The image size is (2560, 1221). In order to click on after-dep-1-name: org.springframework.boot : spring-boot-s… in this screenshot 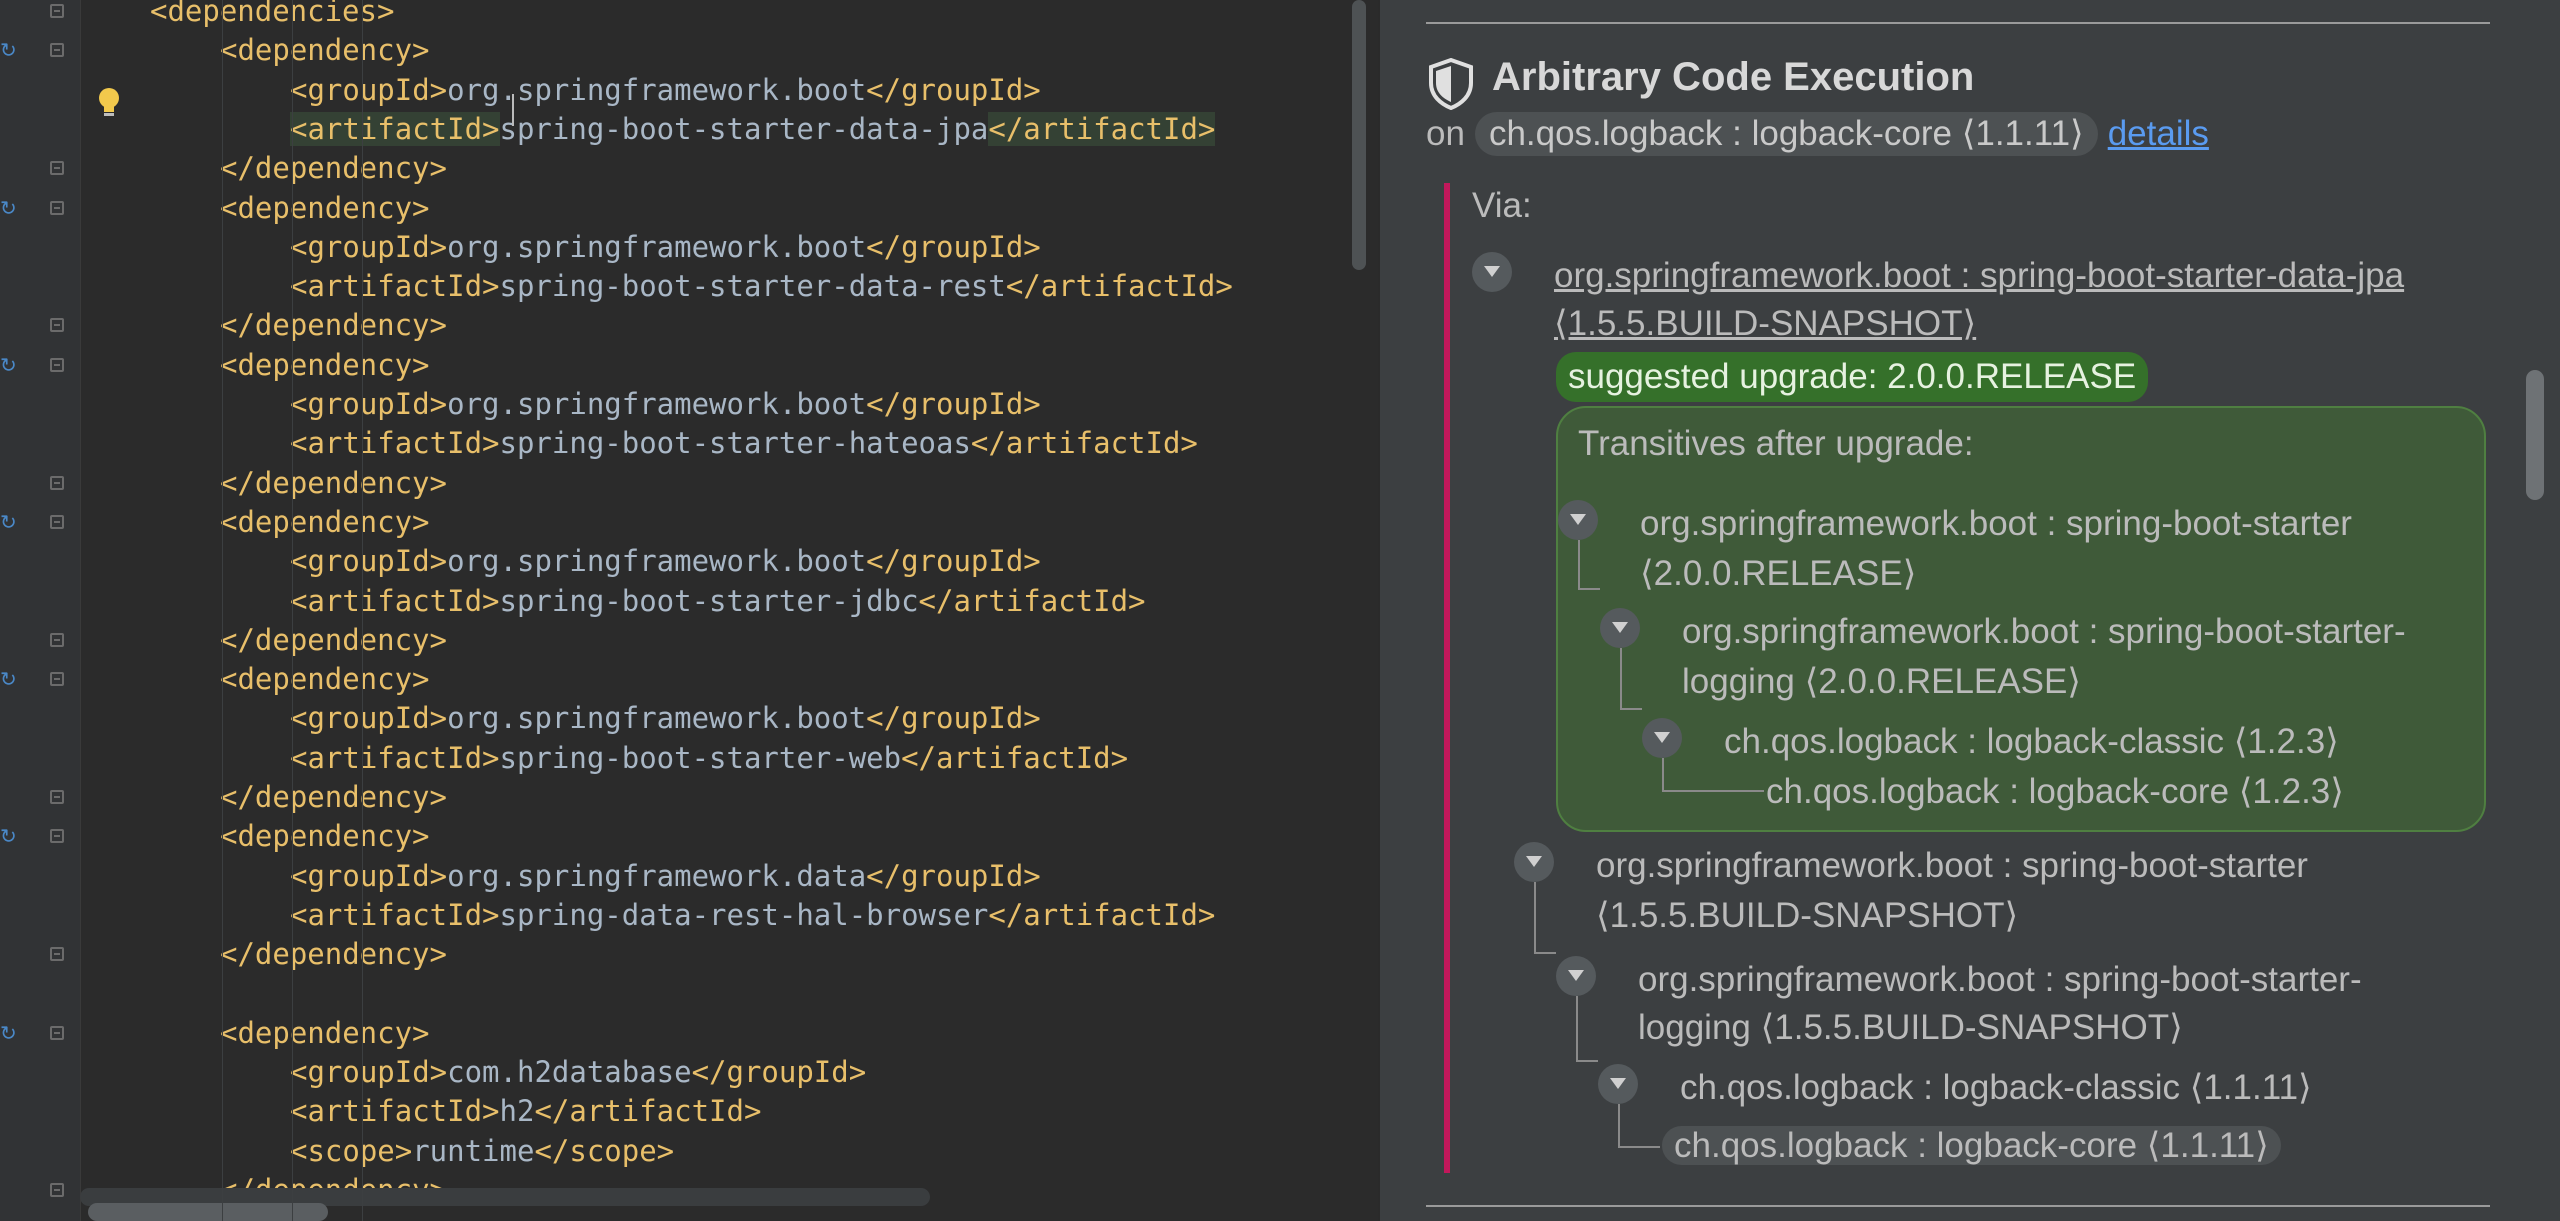, I will do `click(2044, 631)`.